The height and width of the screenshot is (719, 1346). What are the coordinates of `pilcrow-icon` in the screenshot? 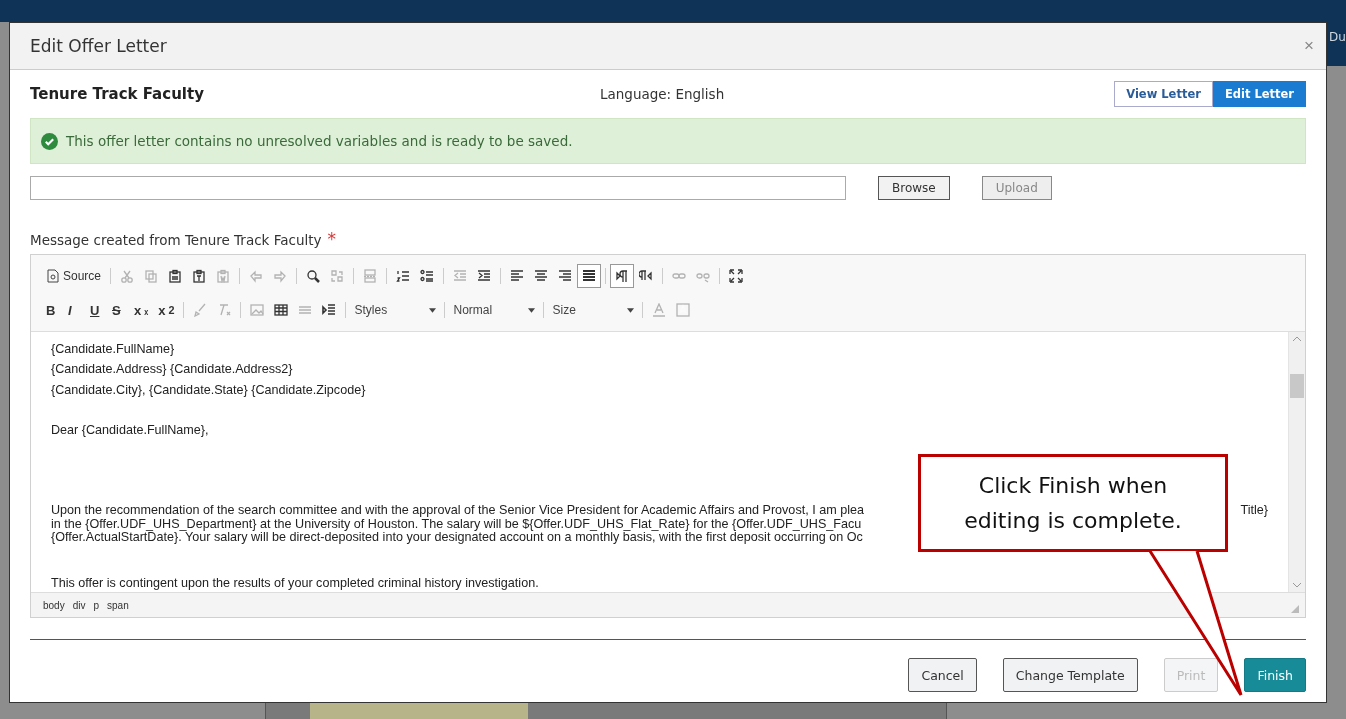 It's located at (622, 276).